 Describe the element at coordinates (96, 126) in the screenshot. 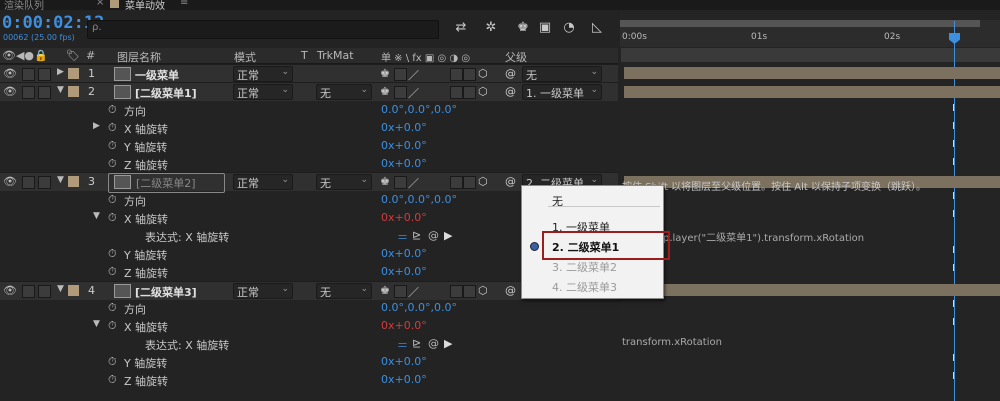

I see `twirl-arrow-icon: ▶` at that location.